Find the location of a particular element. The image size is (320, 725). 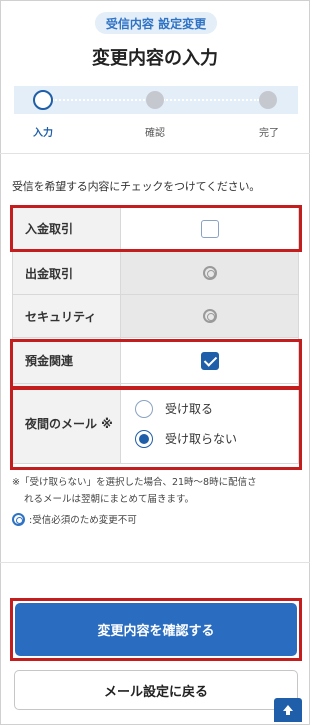

step-label-confirm: 確認 is located at coordinates (155, 133).